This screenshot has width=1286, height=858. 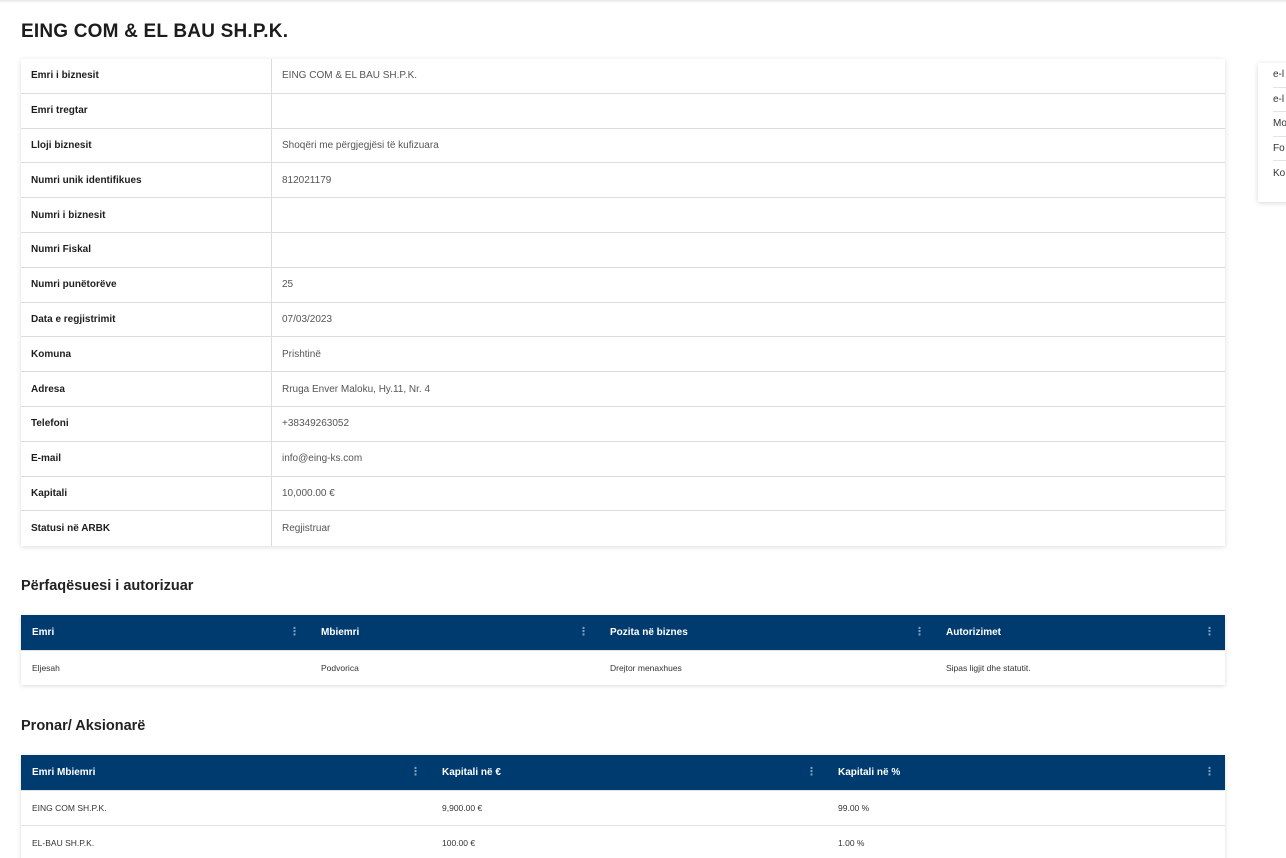 What do you see at coordinates (988, 668) in the screenshot?
I see `table-cell: Sipas ligjit dhe statutit.` at bounding box center [988, 668].